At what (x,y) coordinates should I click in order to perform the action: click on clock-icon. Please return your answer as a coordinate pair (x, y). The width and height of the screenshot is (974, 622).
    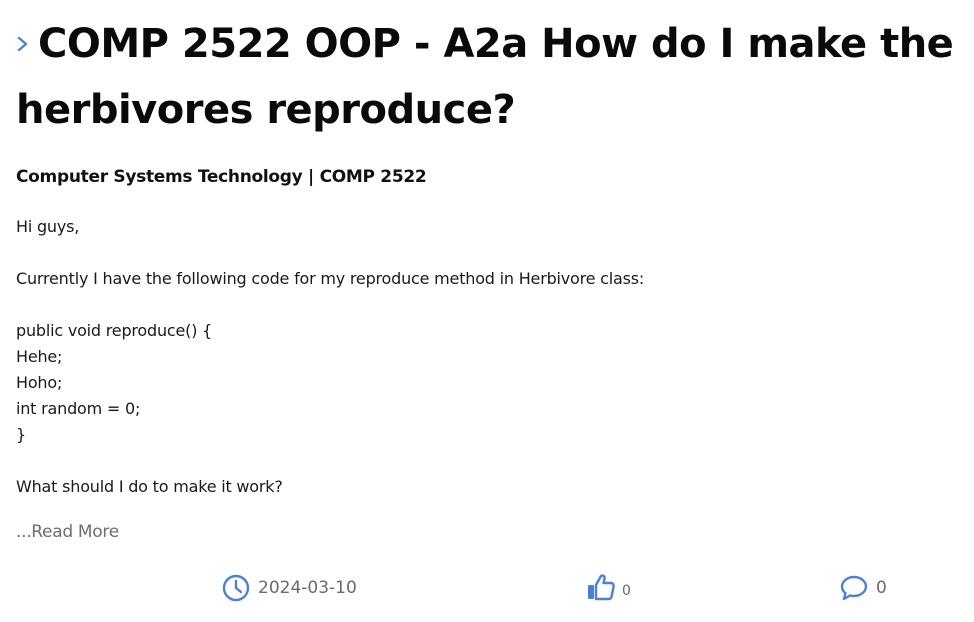
    Looking at the image, I should click on (236, 588).